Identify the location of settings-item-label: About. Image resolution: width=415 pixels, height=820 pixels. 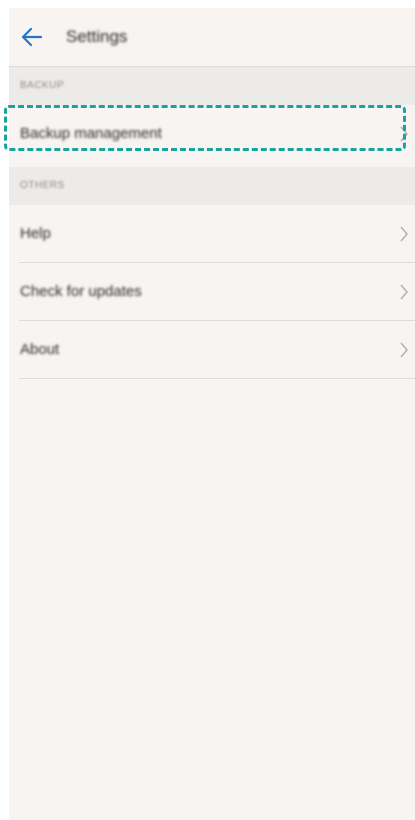
(40, 349).